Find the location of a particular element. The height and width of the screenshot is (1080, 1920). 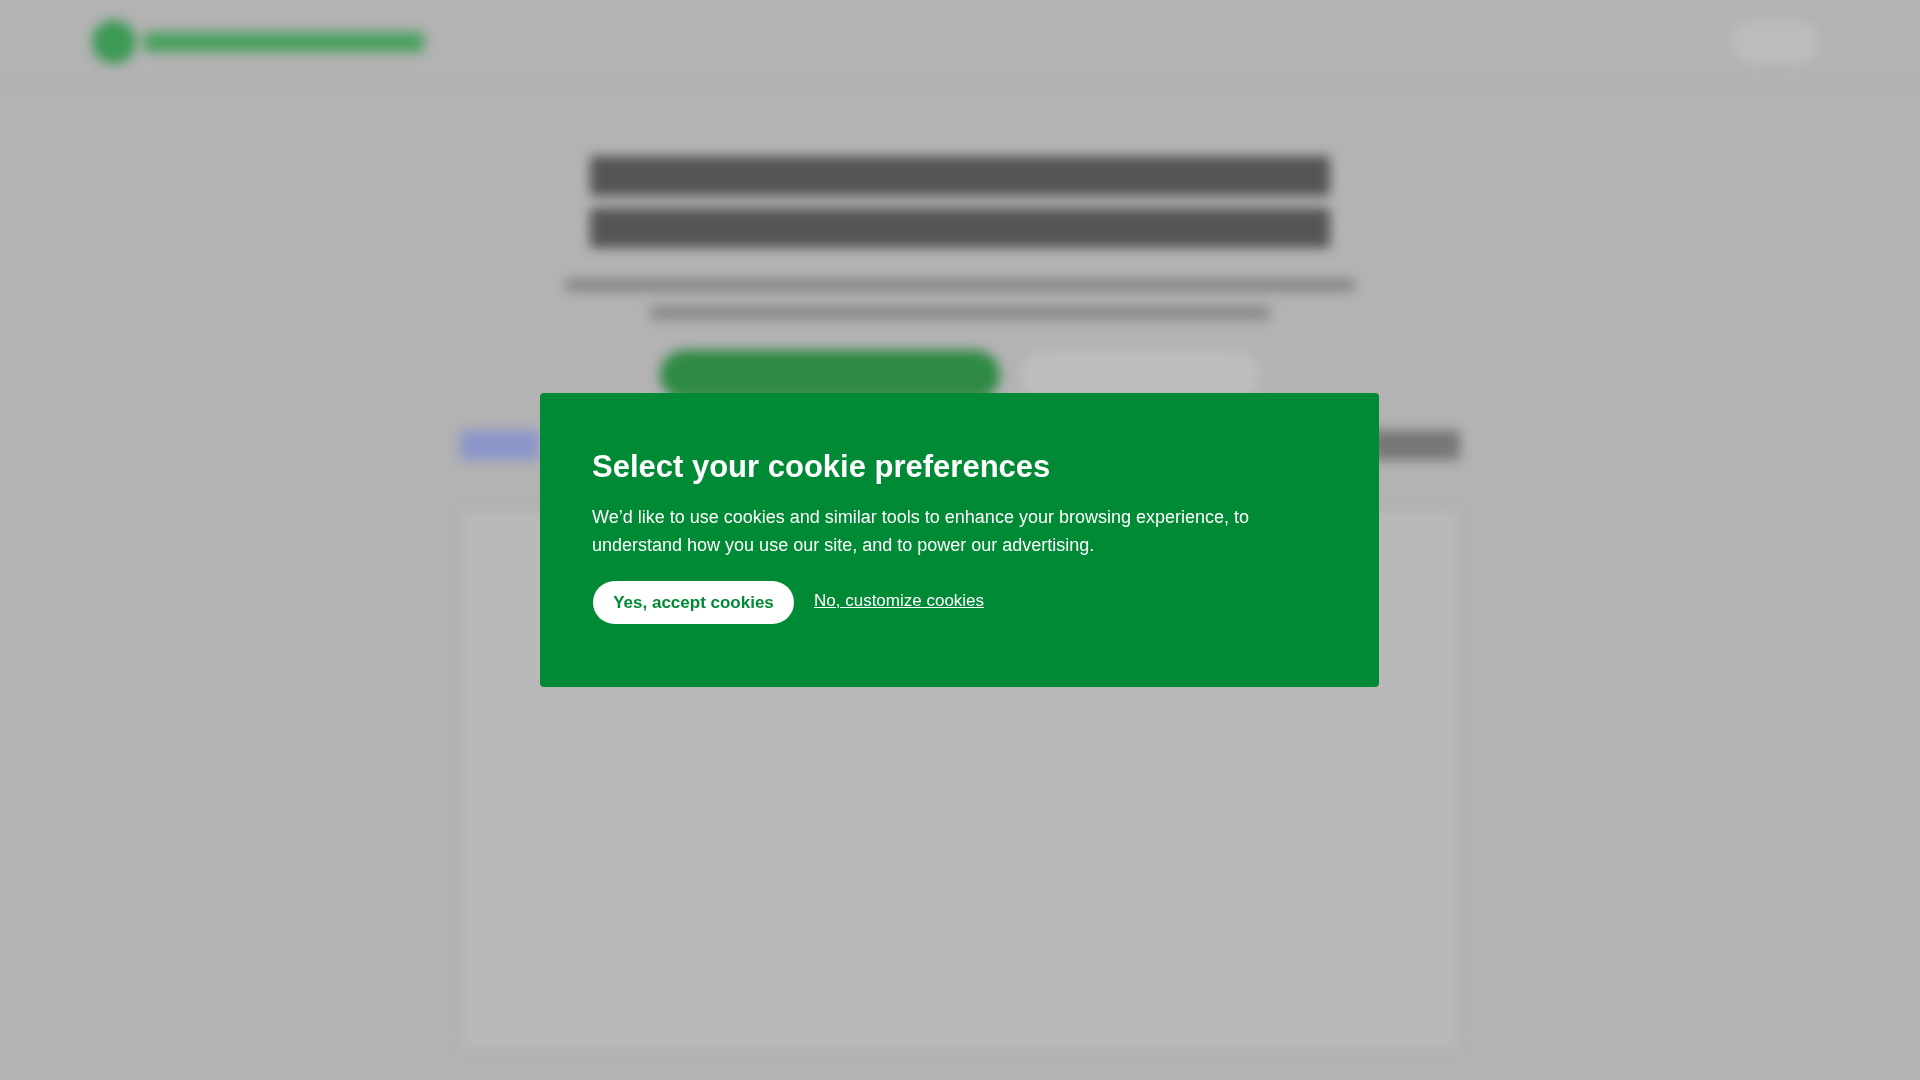

dialog-description: We’d like to use cookies and similar tools to enhance your browsing experience, to understand how you use our site, and to power our advertising. is located at coordinates (921, 531).